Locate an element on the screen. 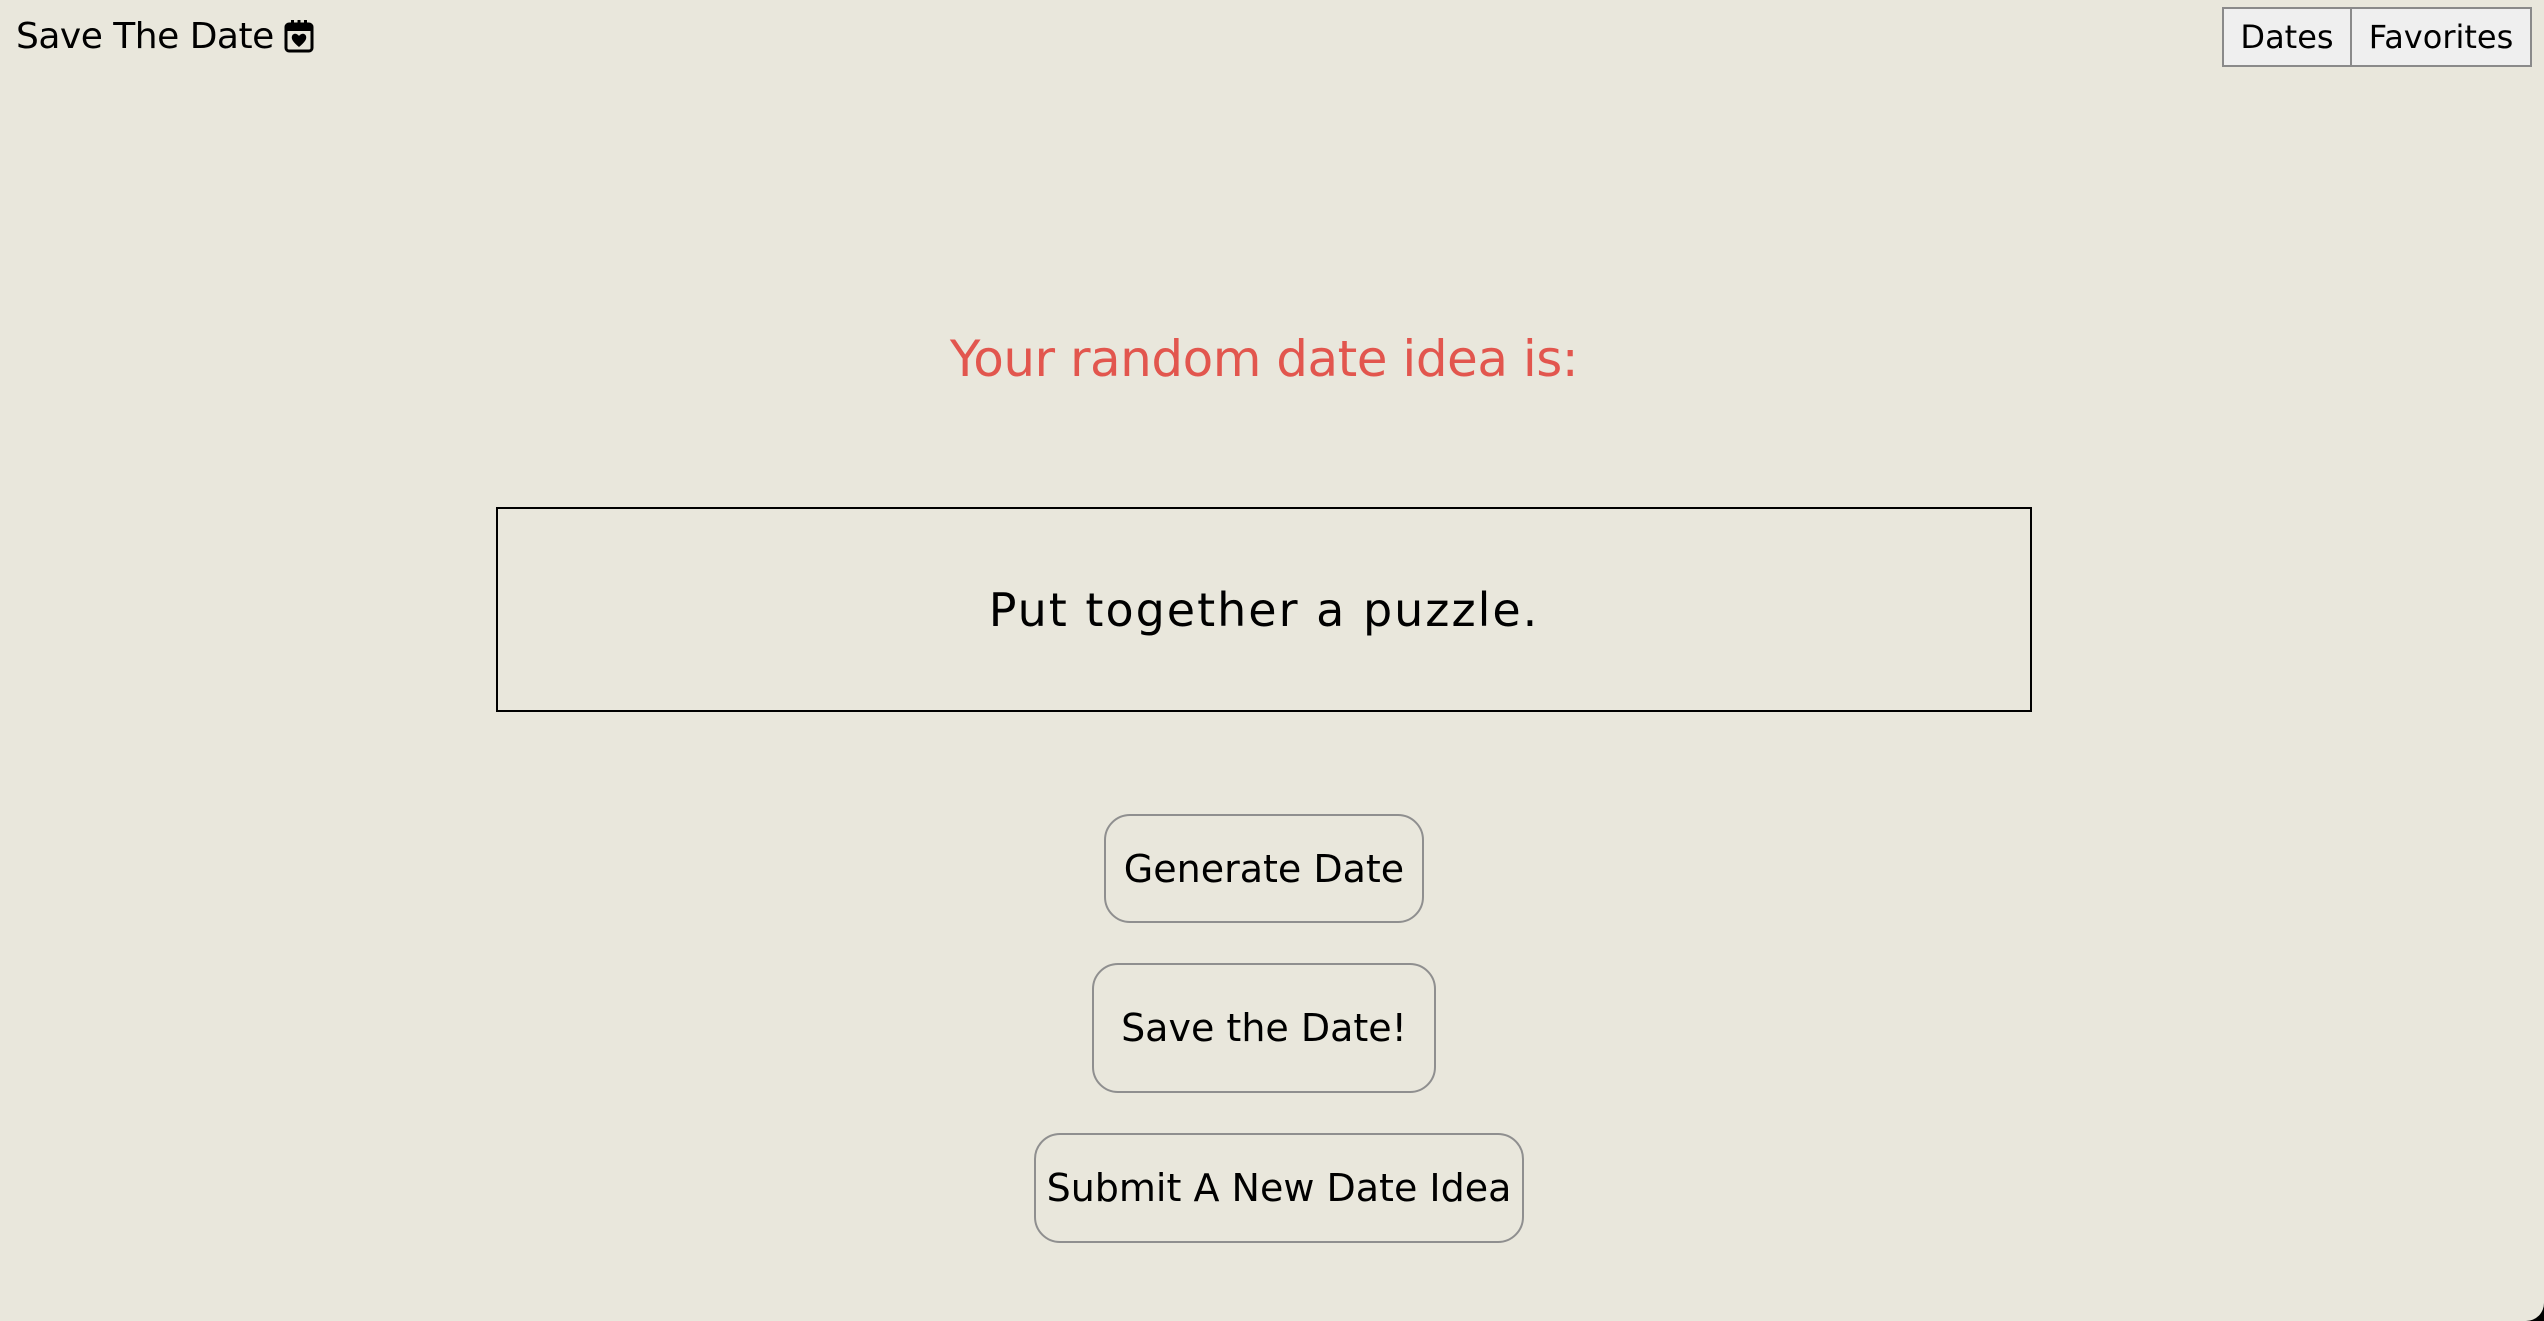 The image size is (2544, 1321). brand-title: Save The Date is located at coordinates (145, 36).